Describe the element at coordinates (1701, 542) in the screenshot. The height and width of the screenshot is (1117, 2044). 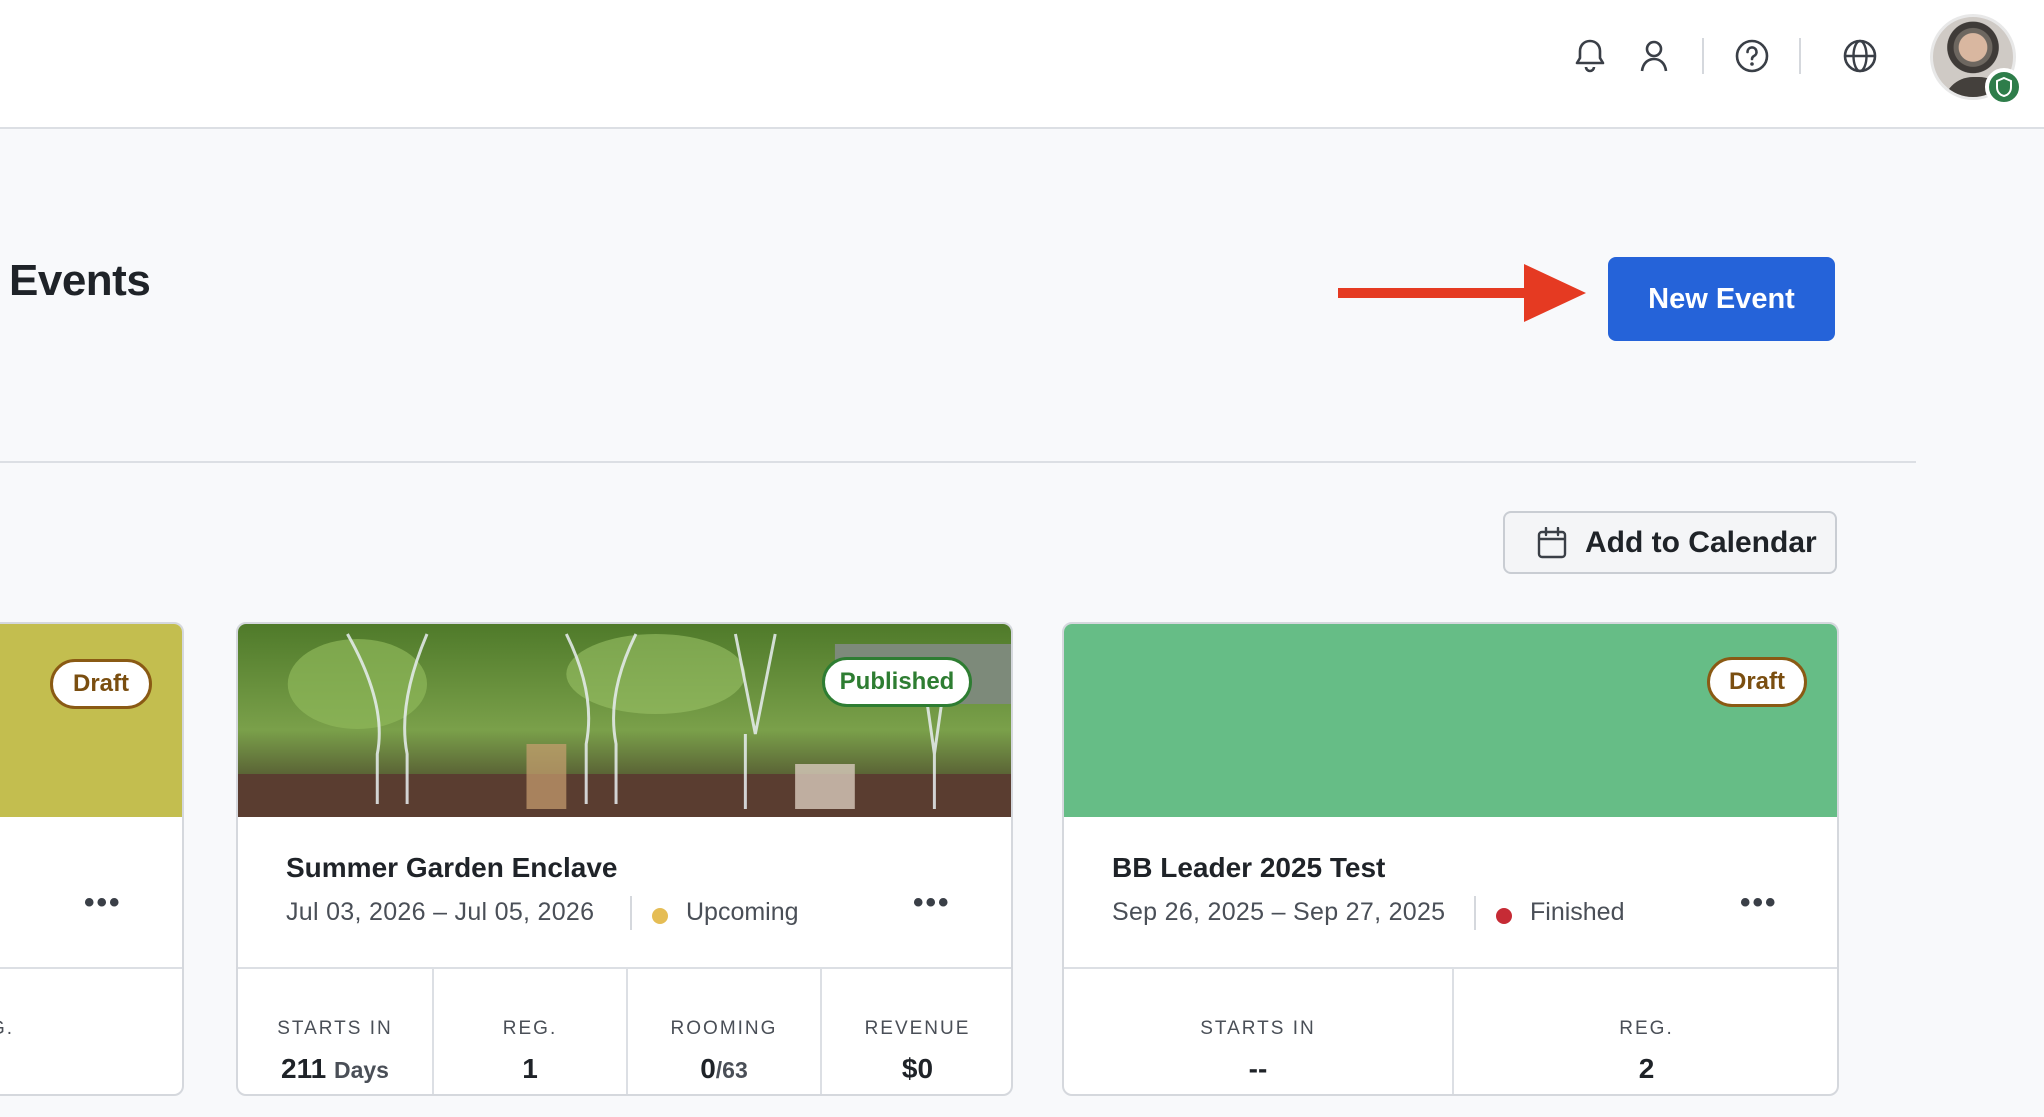
I see `add-to-calendar-label: Add to Calendar` at that location.